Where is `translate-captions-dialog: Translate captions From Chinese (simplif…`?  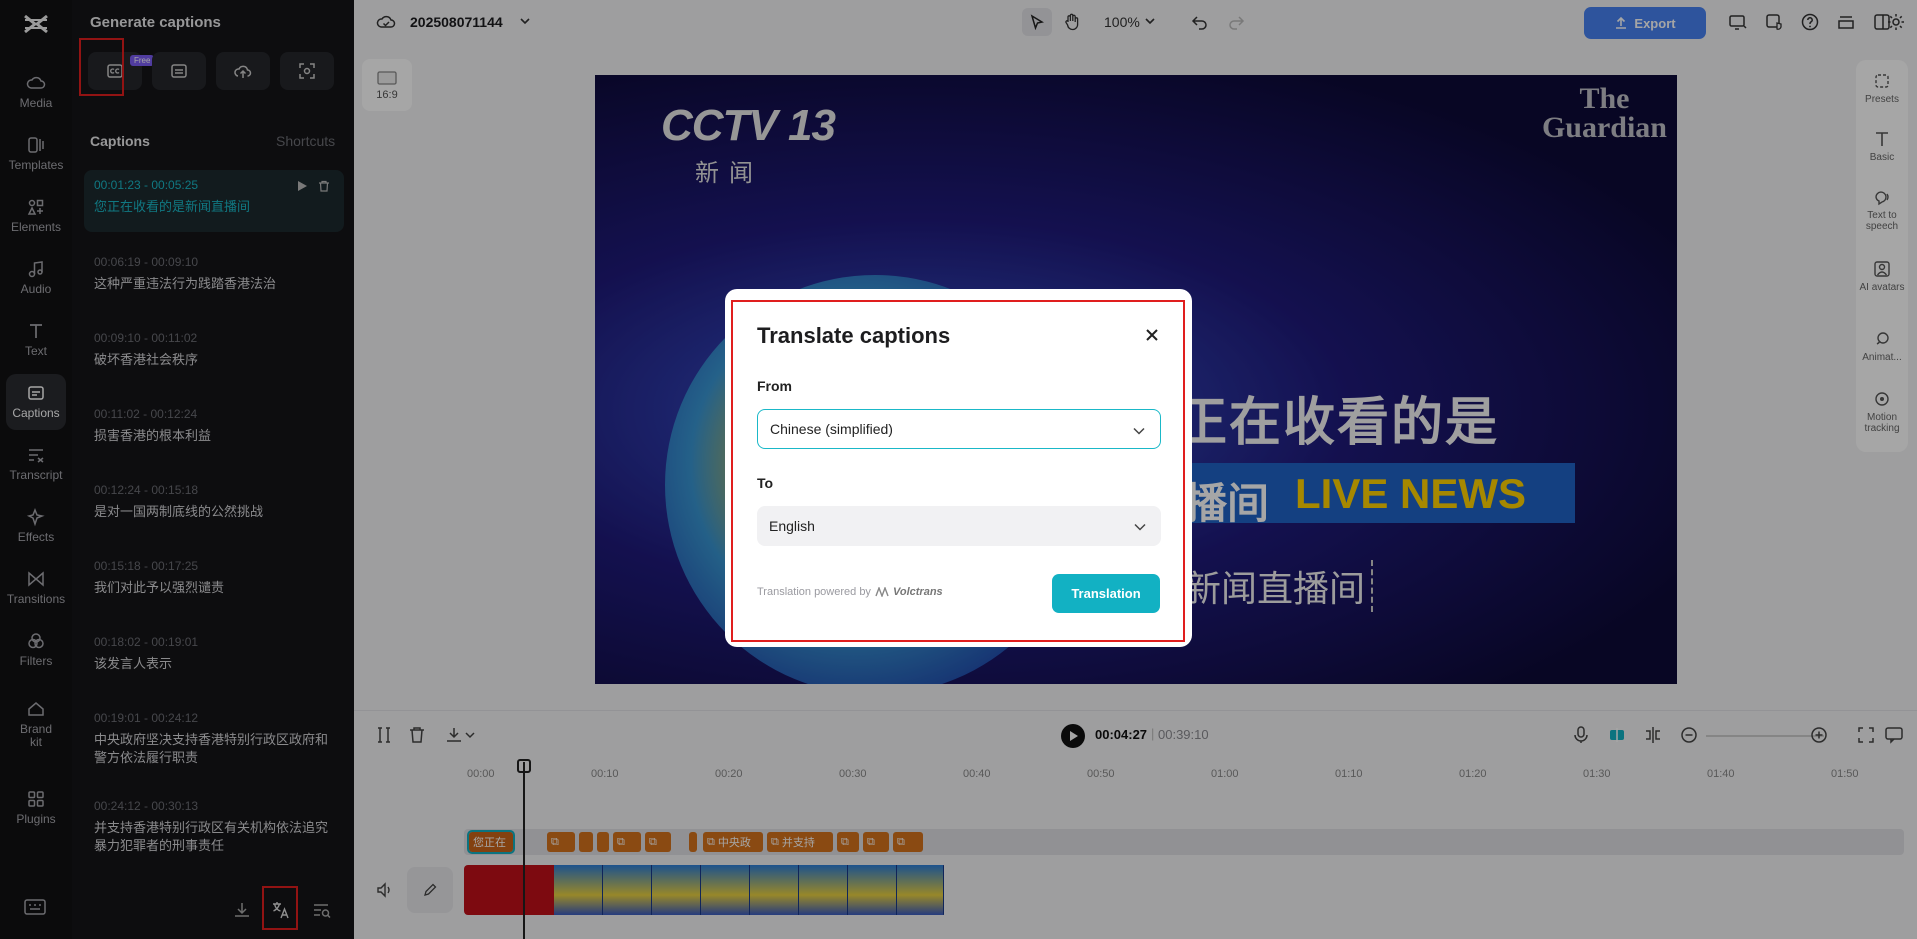 translate-captions-dialog: Translate captions From Chinese (simplif… is located at coordinates (958, 468).